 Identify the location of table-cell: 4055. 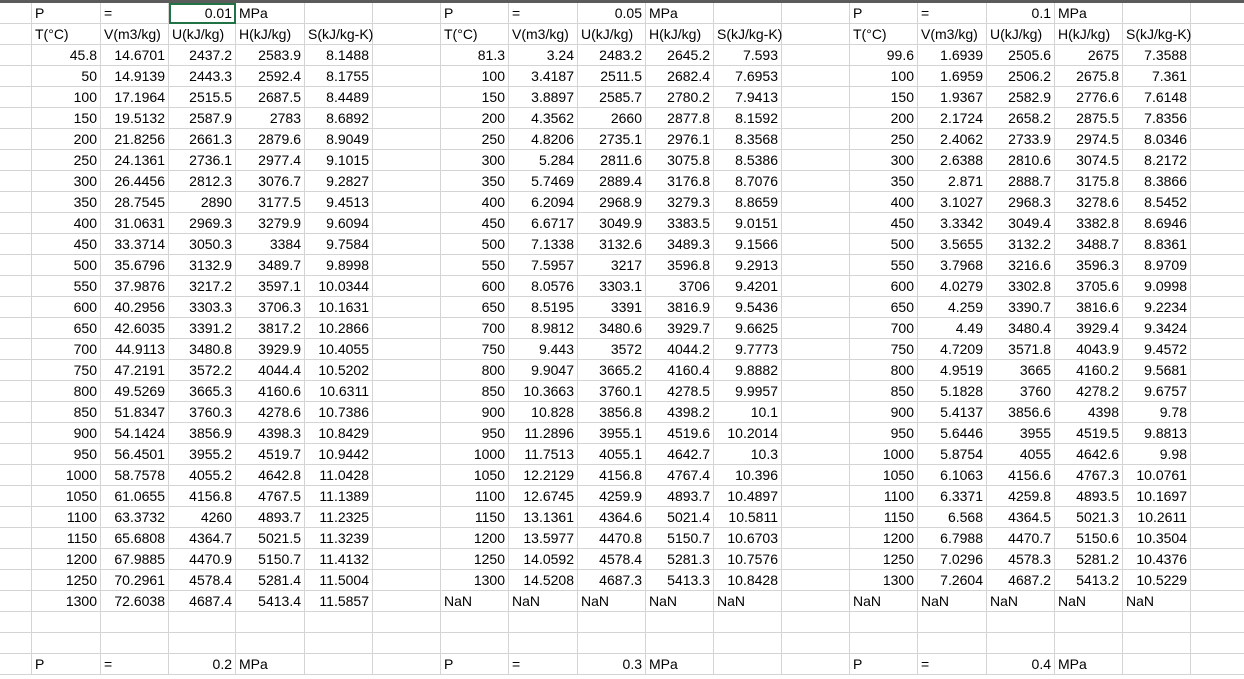
(1021, 454).